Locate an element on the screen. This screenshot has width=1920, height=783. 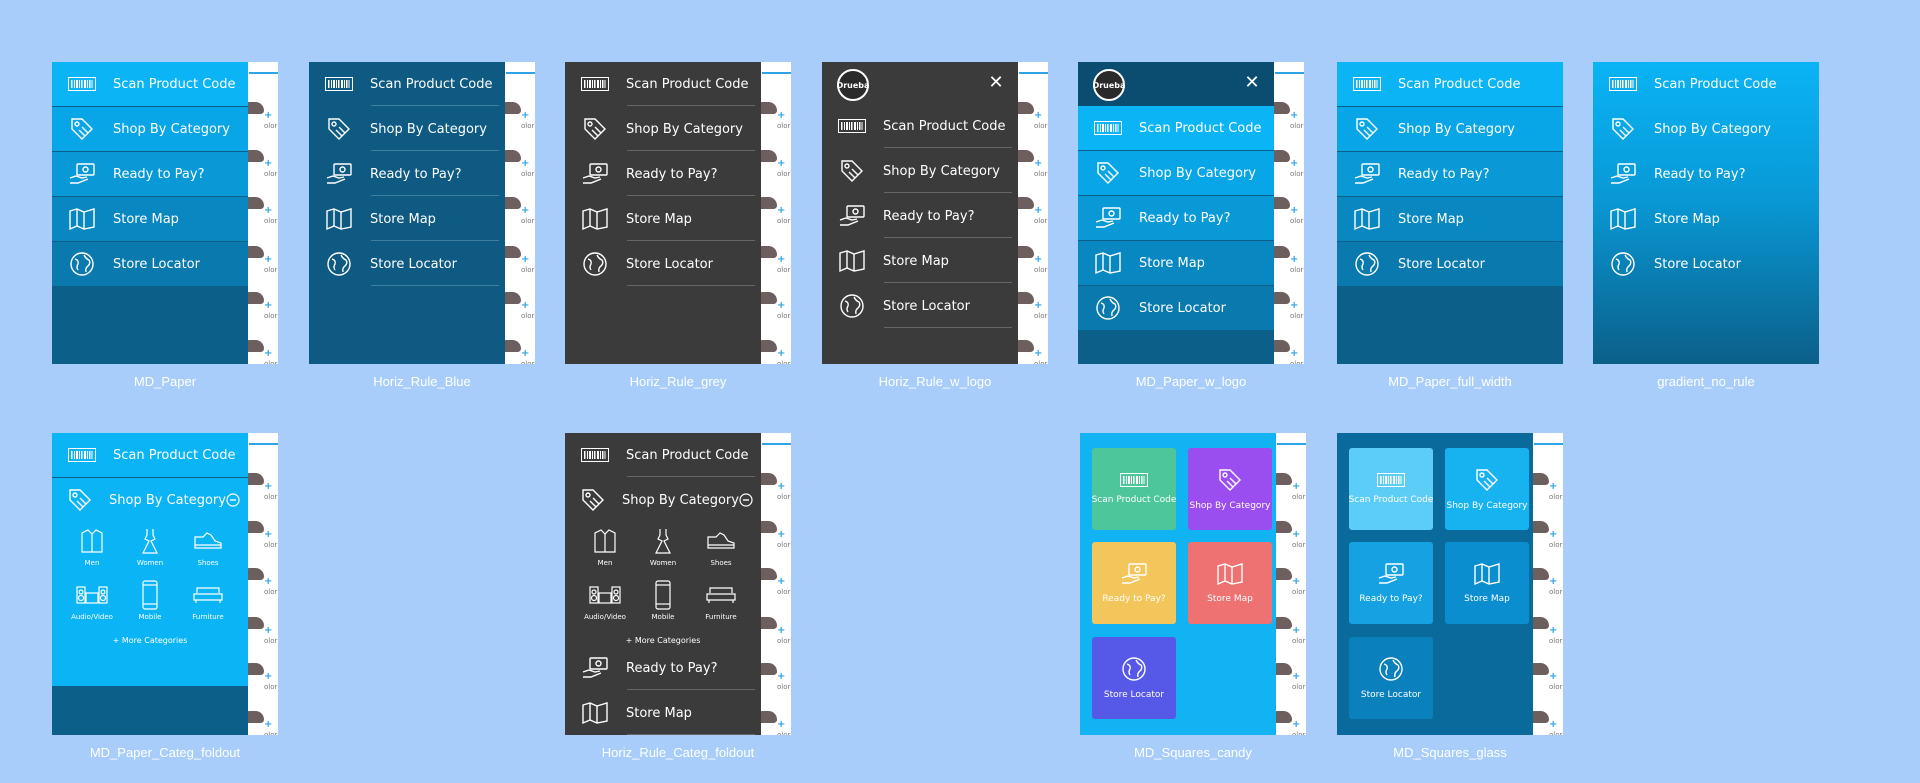
subcategory-men: Men is located at coordinates (605, 546).